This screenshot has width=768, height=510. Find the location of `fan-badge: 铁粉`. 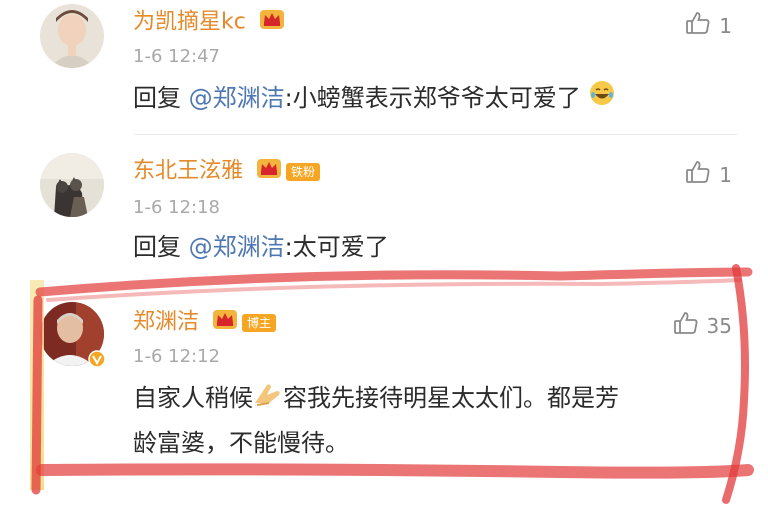

fan-badge: 铁粉 is located at coordinates (303, 171).